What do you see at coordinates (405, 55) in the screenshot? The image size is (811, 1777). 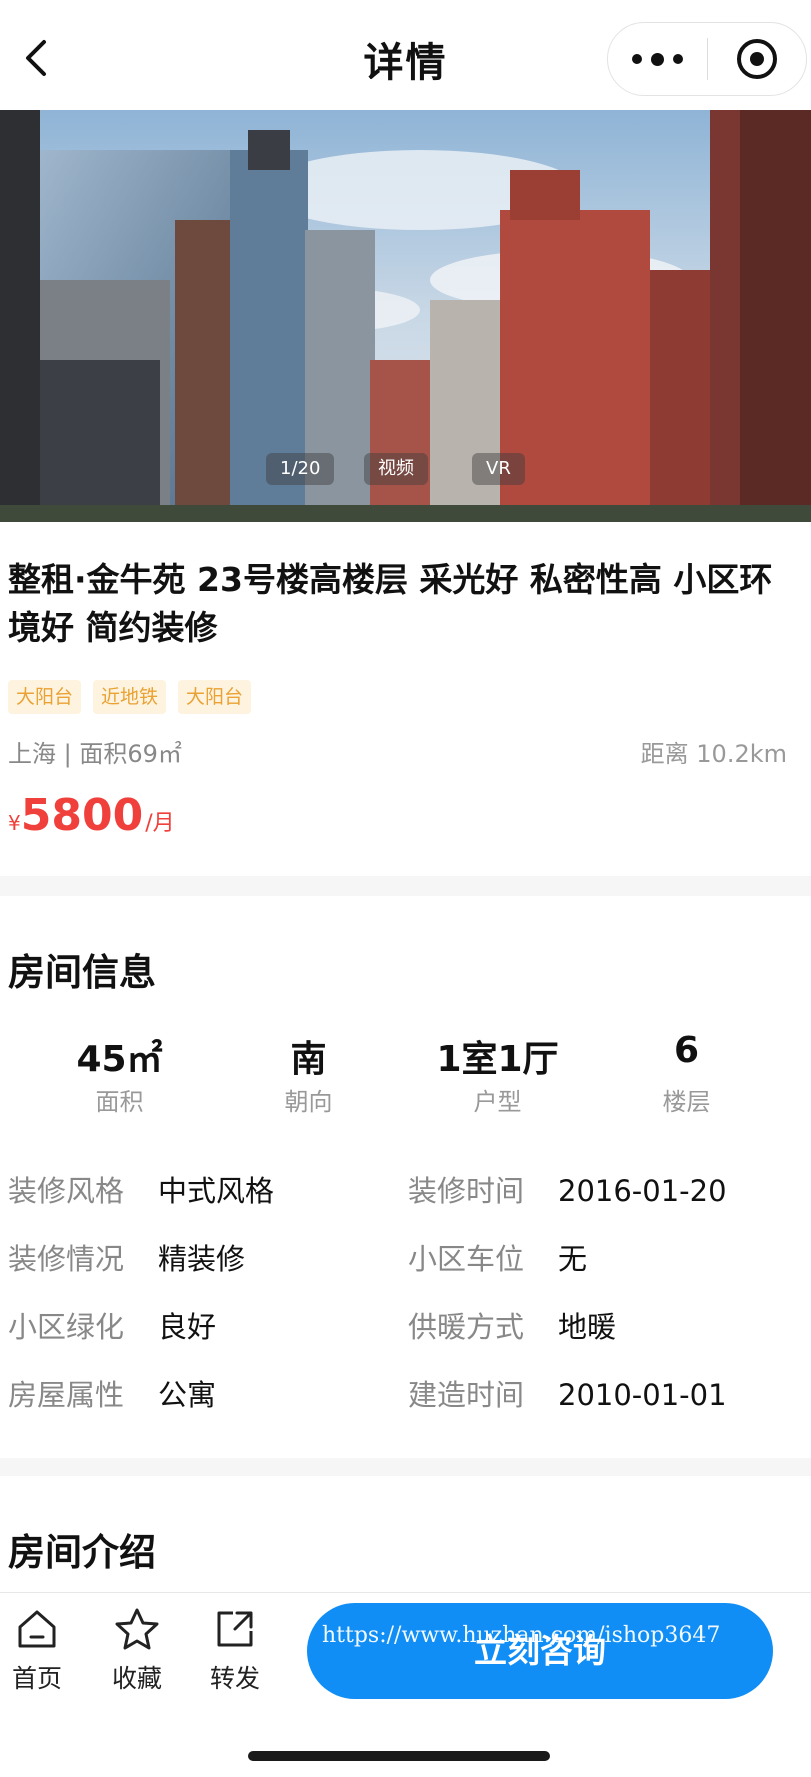 I see `nav-bar: 详情` at bounding box center [405, 55].